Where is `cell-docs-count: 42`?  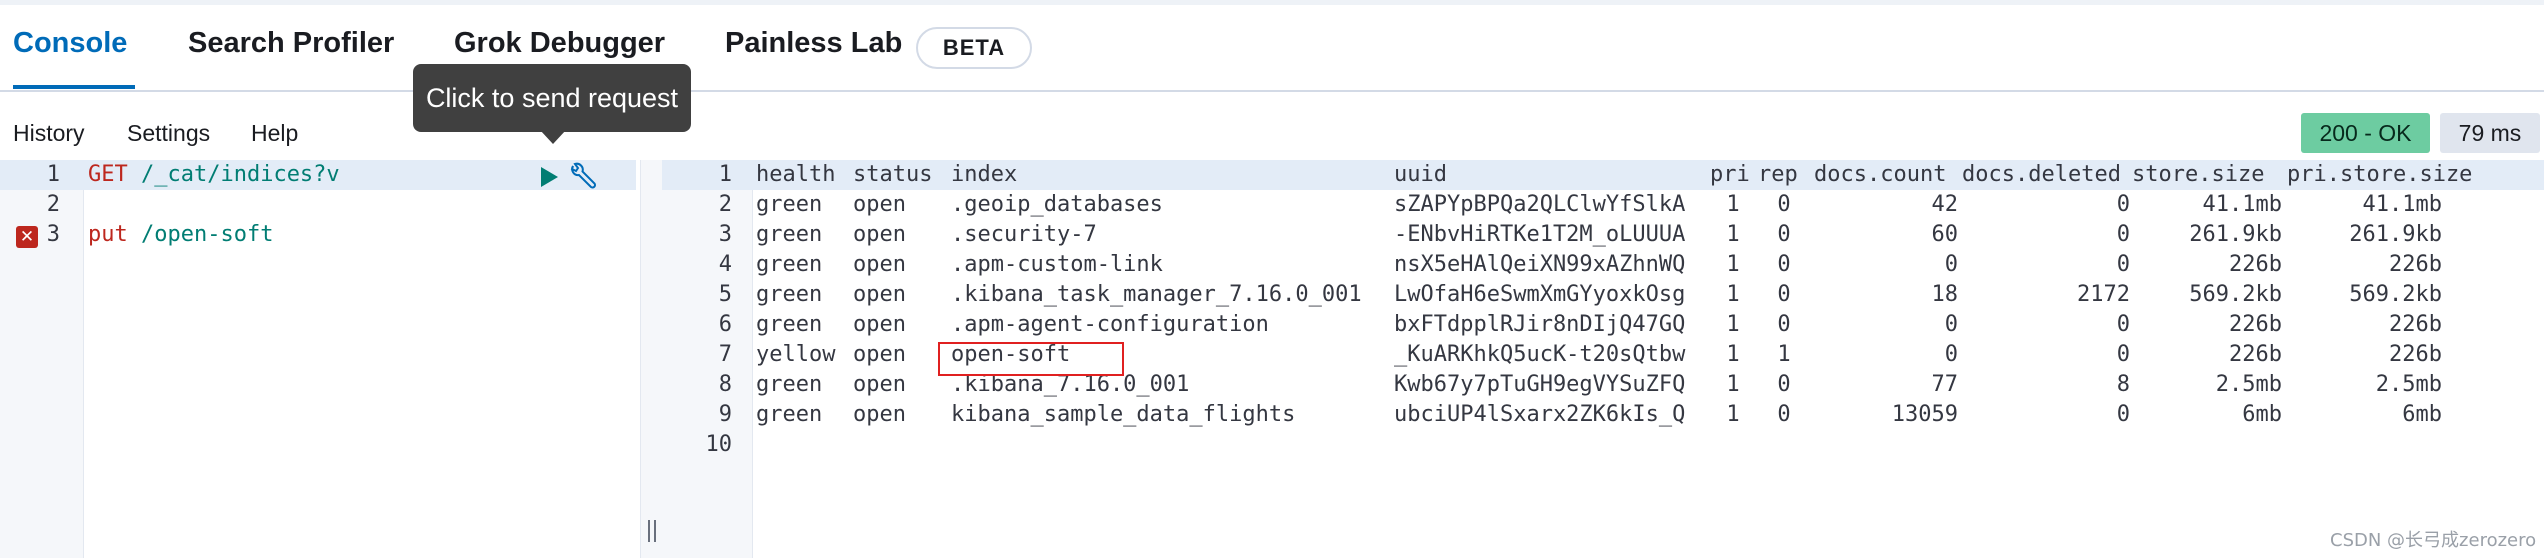 cell-docs-count: 42 is located at coordinates (1945, 204).